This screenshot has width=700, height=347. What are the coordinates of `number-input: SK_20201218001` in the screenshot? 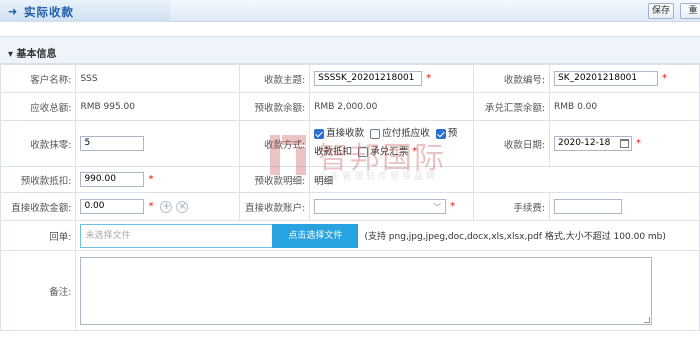 It's located at (606, 78).